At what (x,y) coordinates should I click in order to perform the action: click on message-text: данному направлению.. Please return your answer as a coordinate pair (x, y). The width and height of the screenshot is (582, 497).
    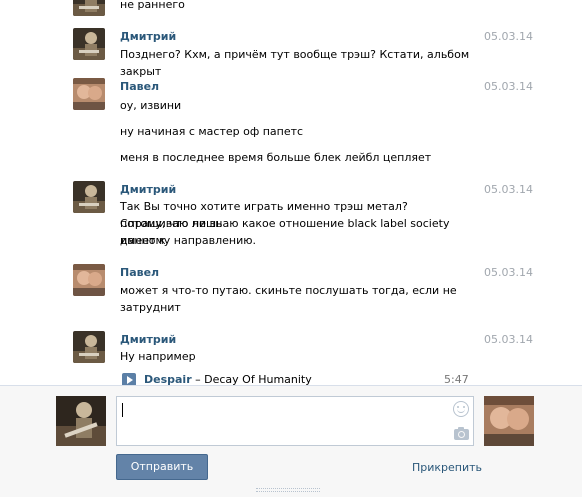
    Looking at the image, I should click on (188, 240).